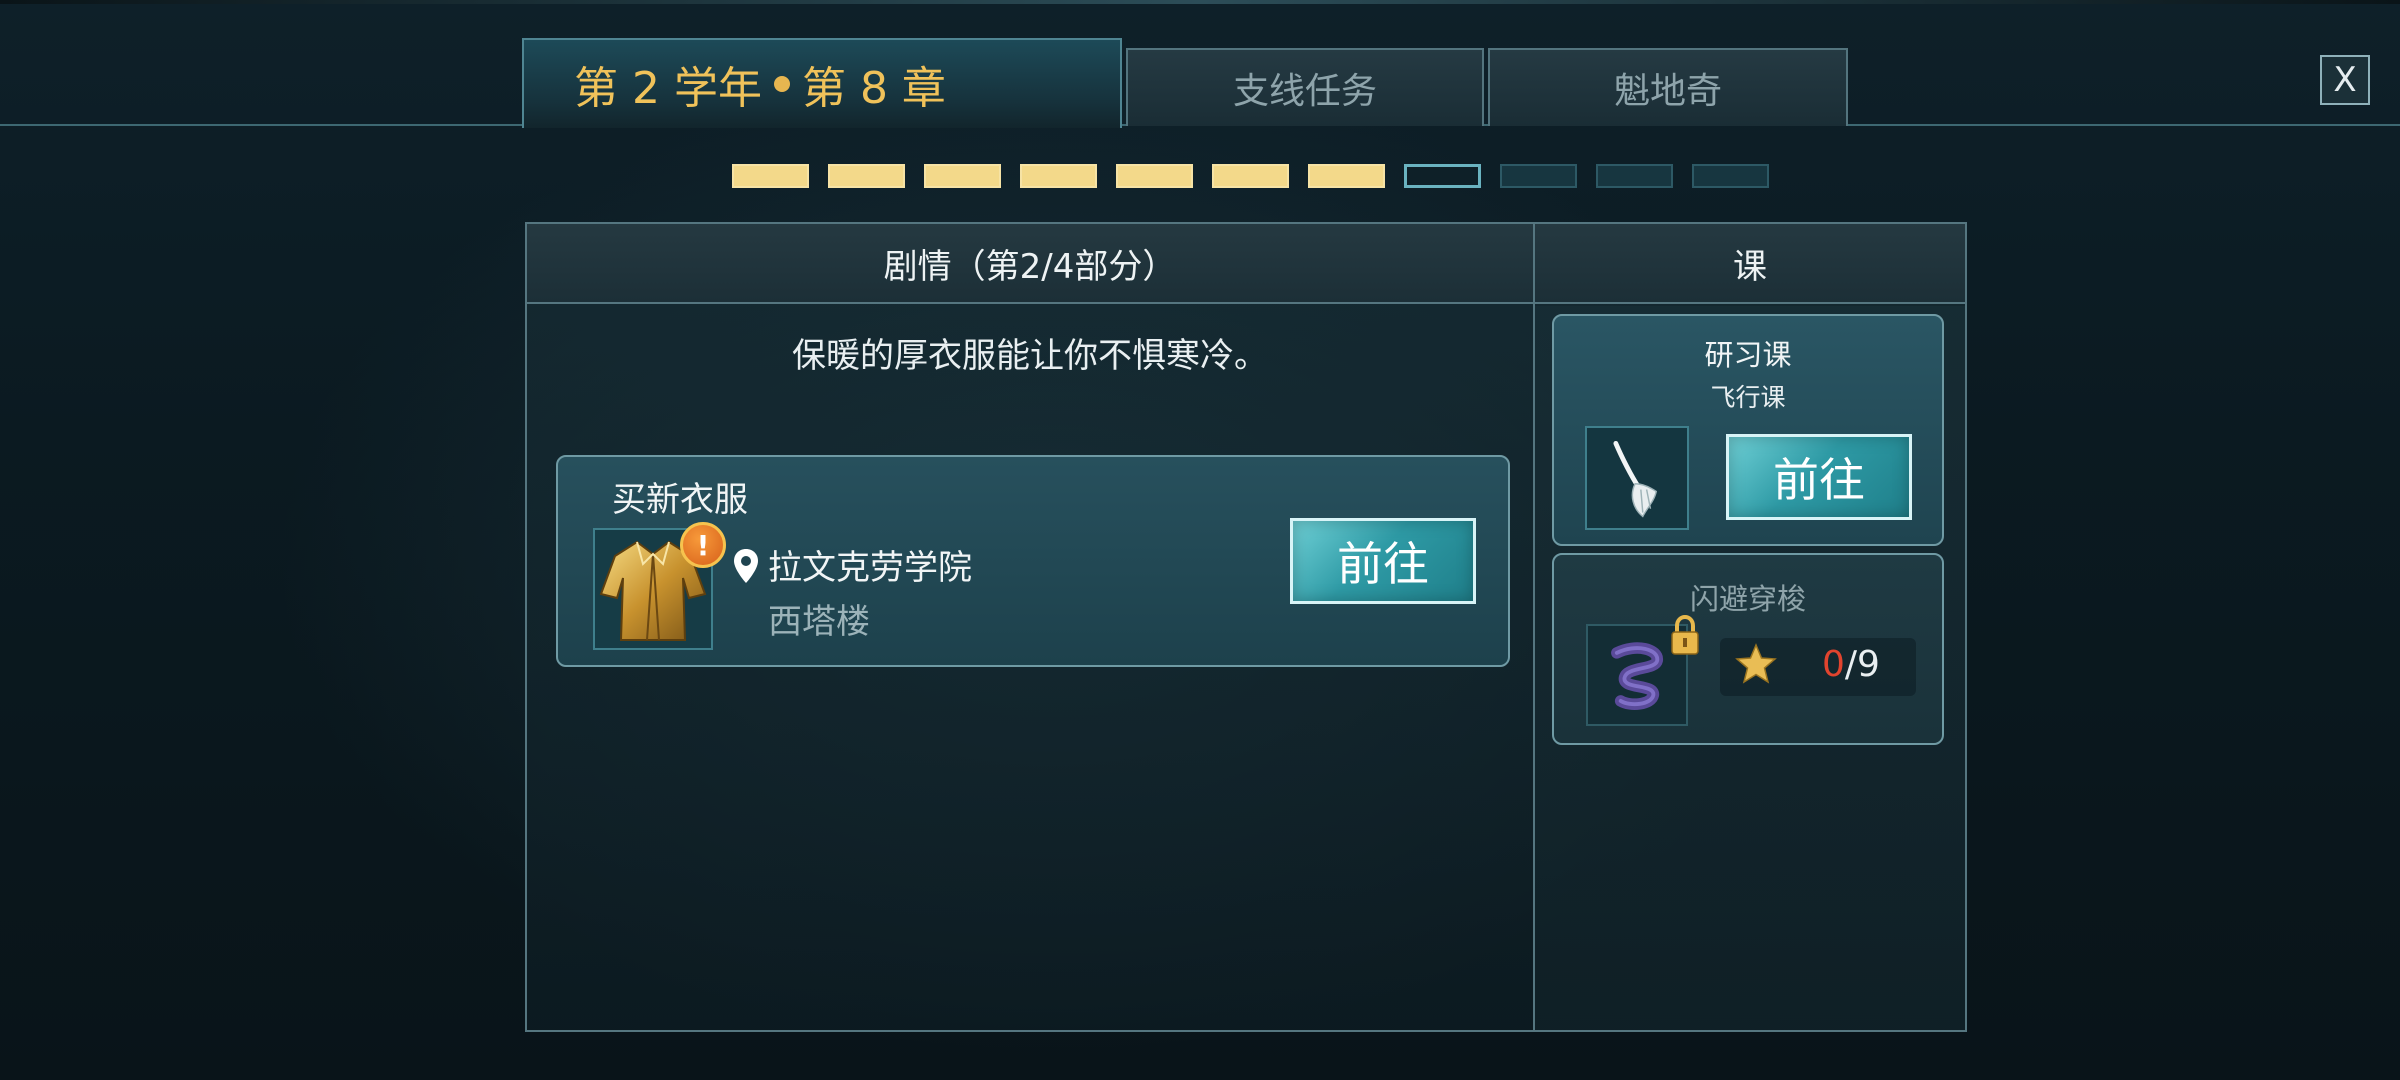 The width and height of the screenshot is (2400, 1080). I want to click on tab-main-story: 第 2 学年 第 8 章, so click(822, 83).